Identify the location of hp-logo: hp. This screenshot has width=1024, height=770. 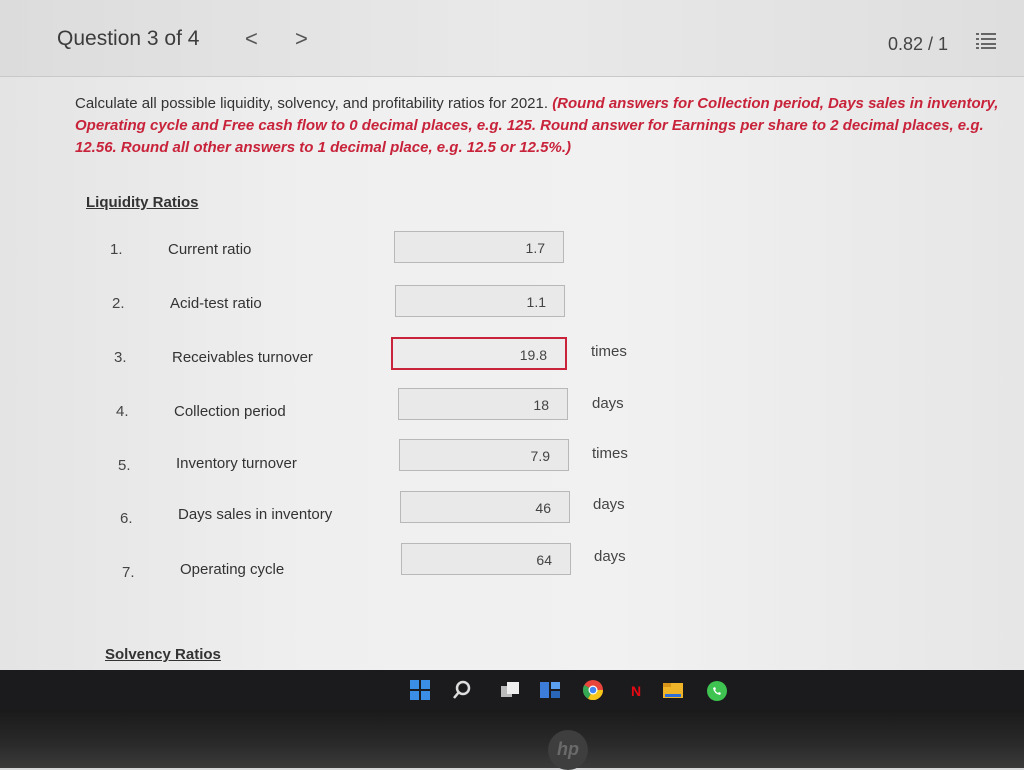
(568, 750).